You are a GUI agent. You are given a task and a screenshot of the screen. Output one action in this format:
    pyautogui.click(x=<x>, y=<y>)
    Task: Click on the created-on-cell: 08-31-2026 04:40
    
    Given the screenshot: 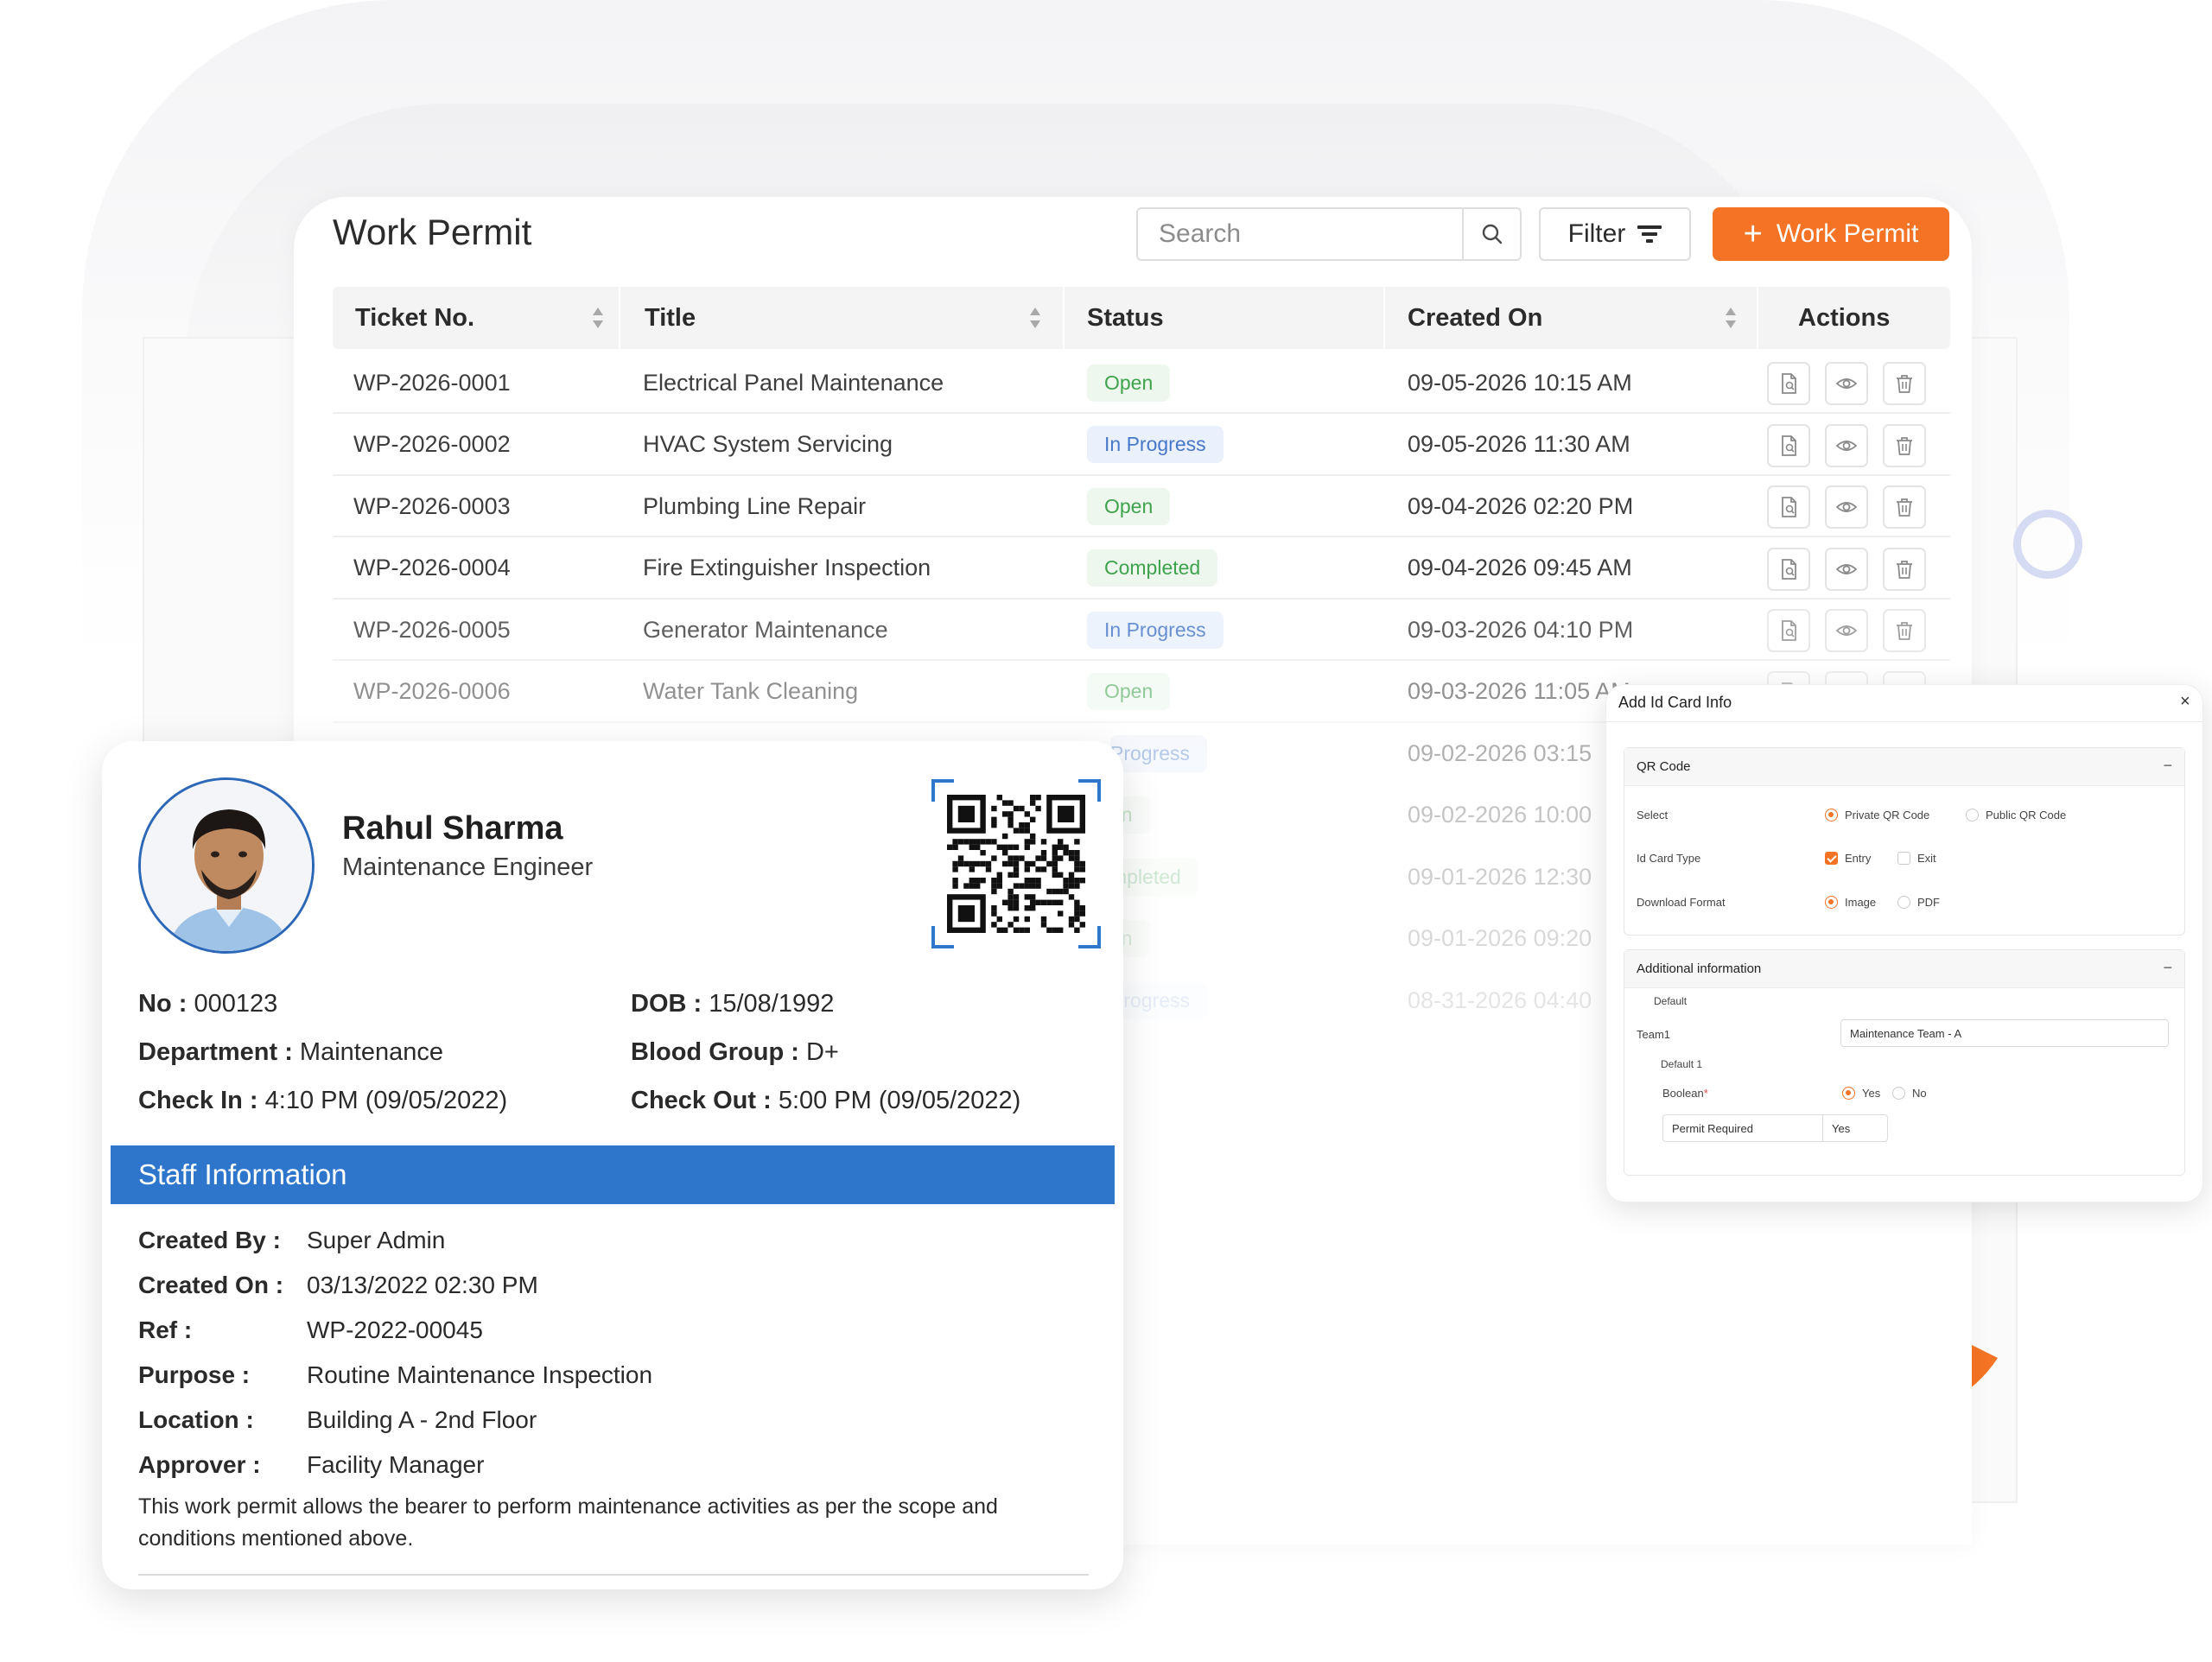 What is the action you would take?
    pyautogui.click(x=1500, y=999)
    